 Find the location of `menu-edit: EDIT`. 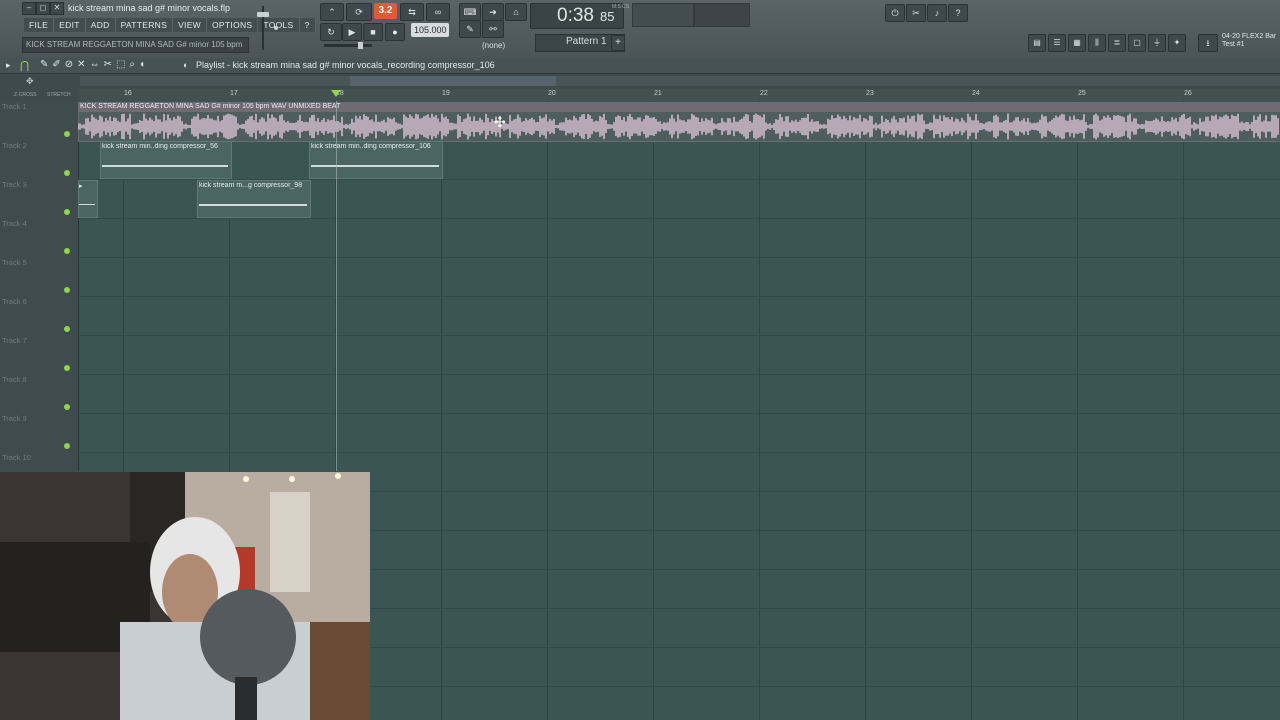

menu-edit: EDIT is located at coordinates (70, 25).